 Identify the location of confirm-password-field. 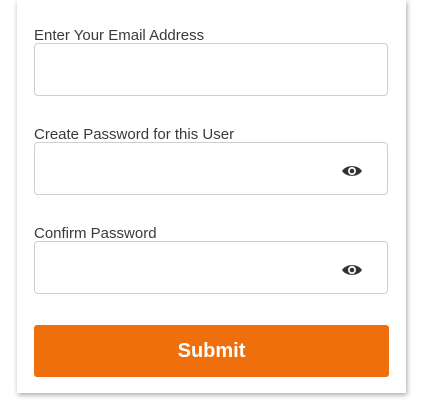
(211, 267).